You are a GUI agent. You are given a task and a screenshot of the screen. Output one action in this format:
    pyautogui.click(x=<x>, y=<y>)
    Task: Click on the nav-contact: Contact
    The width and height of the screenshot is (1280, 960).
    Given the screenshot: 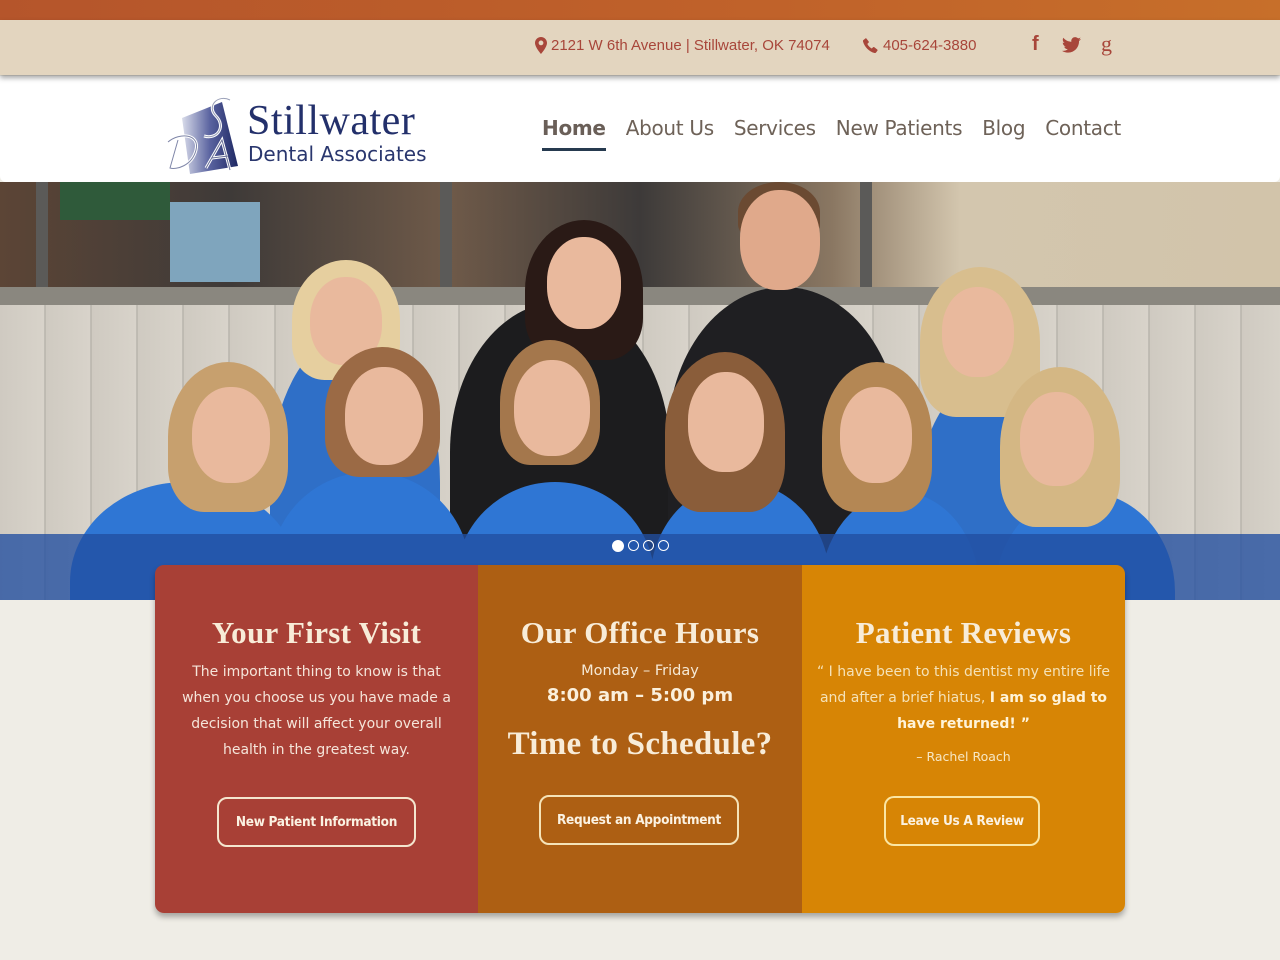 What is the action you would take?
    pyautogui.click(x=1083, y=132)
    